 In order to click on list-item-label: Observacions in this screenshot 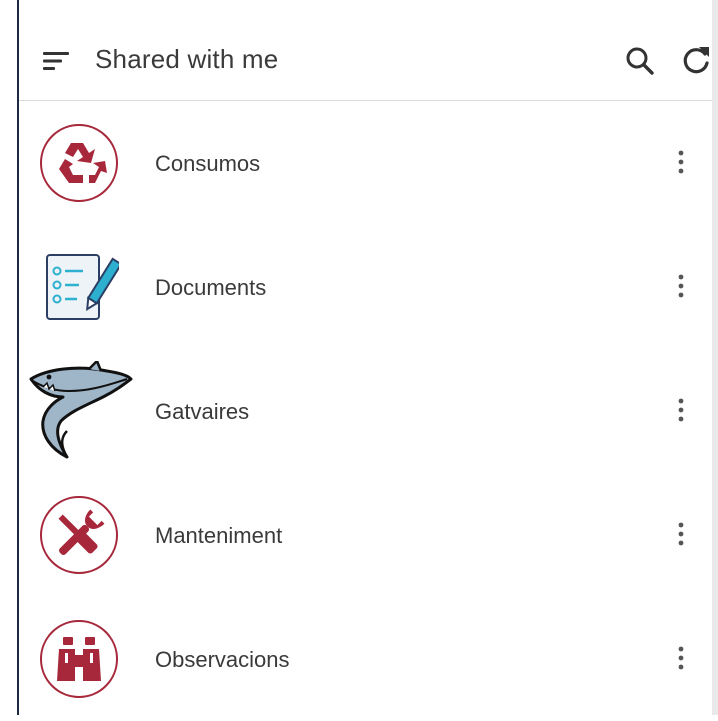, I will do `click(222, 659)`.